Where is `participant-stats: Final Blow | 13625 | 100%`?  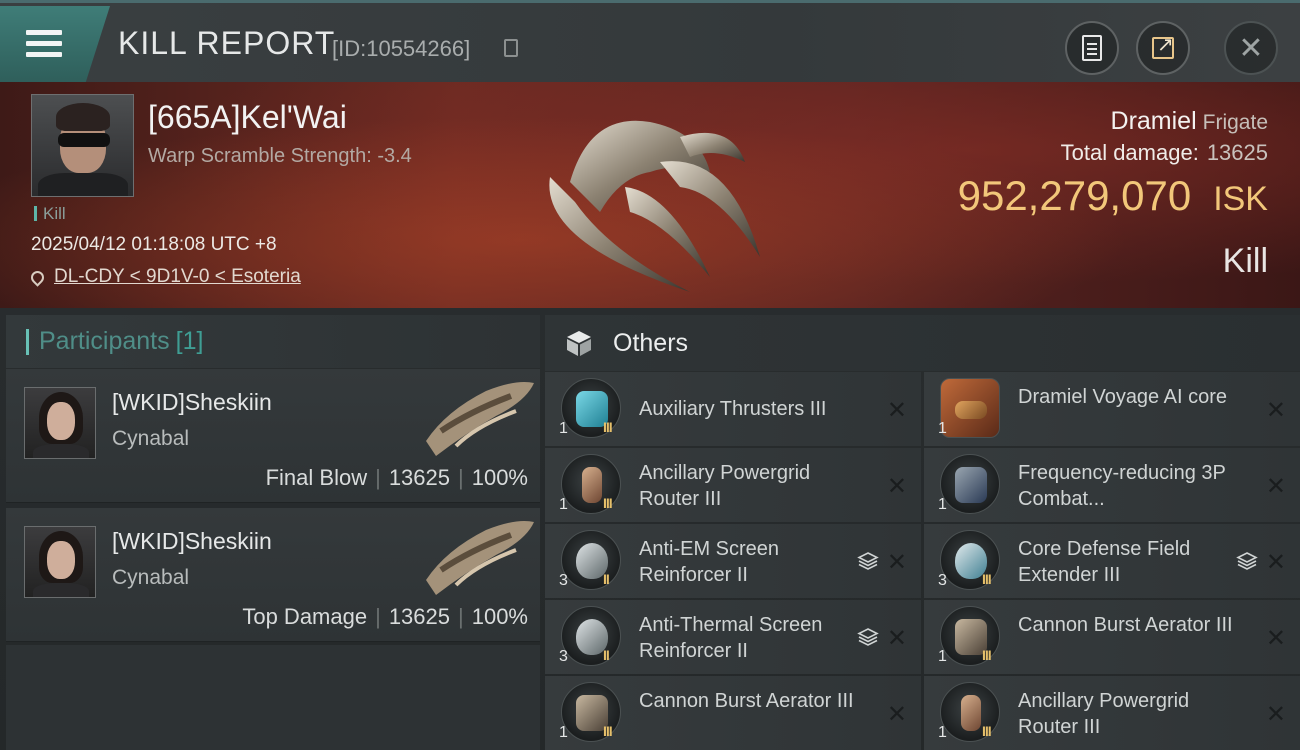 participant-stats: Final Blow | 13625 | 100% is located at coordinates (396, 477).